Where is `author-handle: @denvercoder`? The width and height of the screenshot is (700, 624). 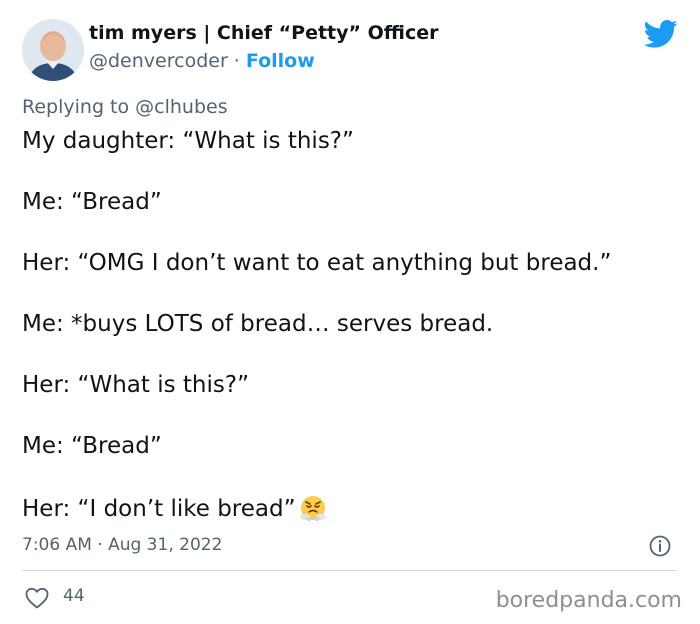
author-handle: @denvercoder is located at coordinates (158, 61).